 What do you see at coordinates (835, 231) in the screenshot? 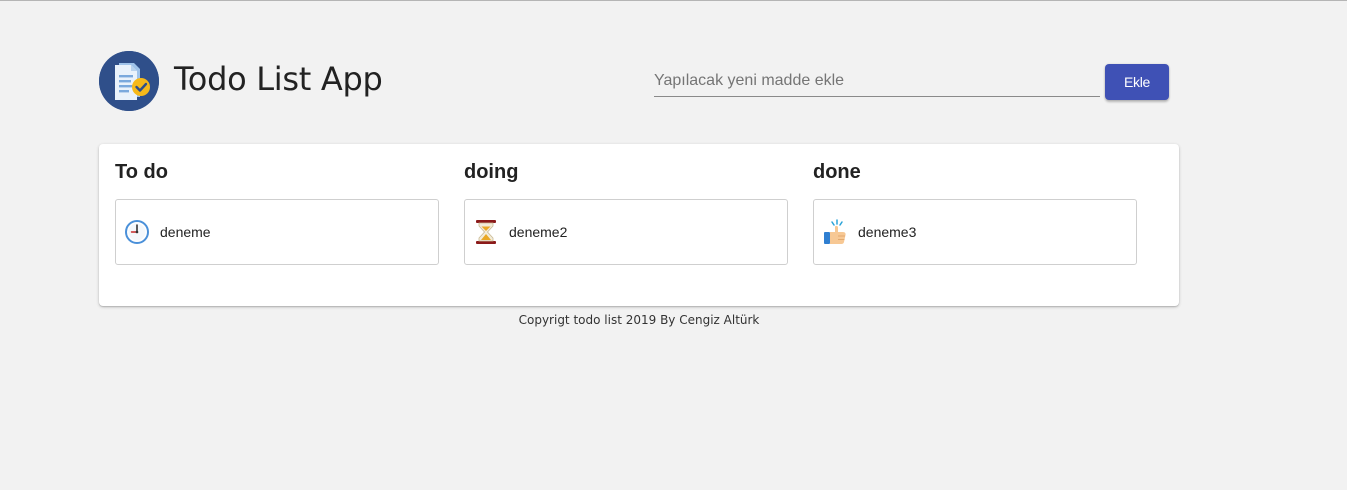
I see `thumbs-up-icon` at bounding box center [835, 231].